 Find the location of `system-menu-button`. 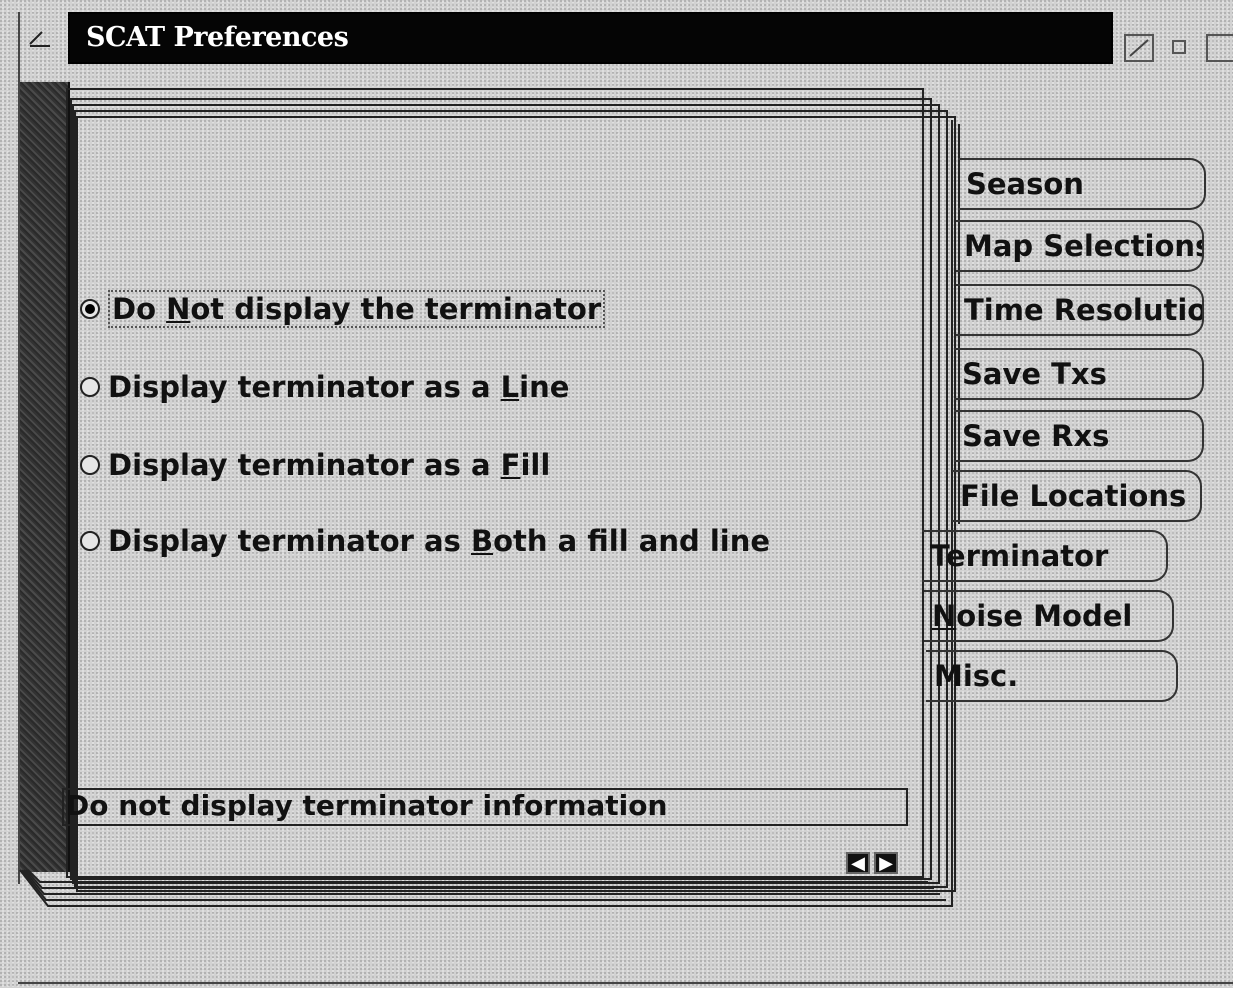

system-menu-button is located at coordinates (40, 37).